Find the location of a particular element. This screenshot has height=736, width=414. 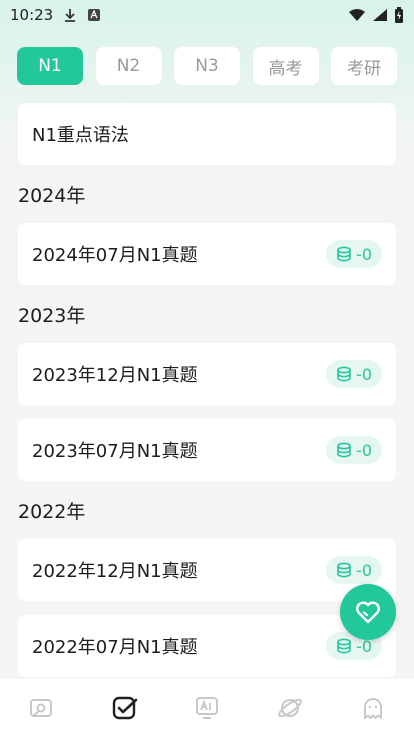

ghost-icon is located at coordinates (372, 708).